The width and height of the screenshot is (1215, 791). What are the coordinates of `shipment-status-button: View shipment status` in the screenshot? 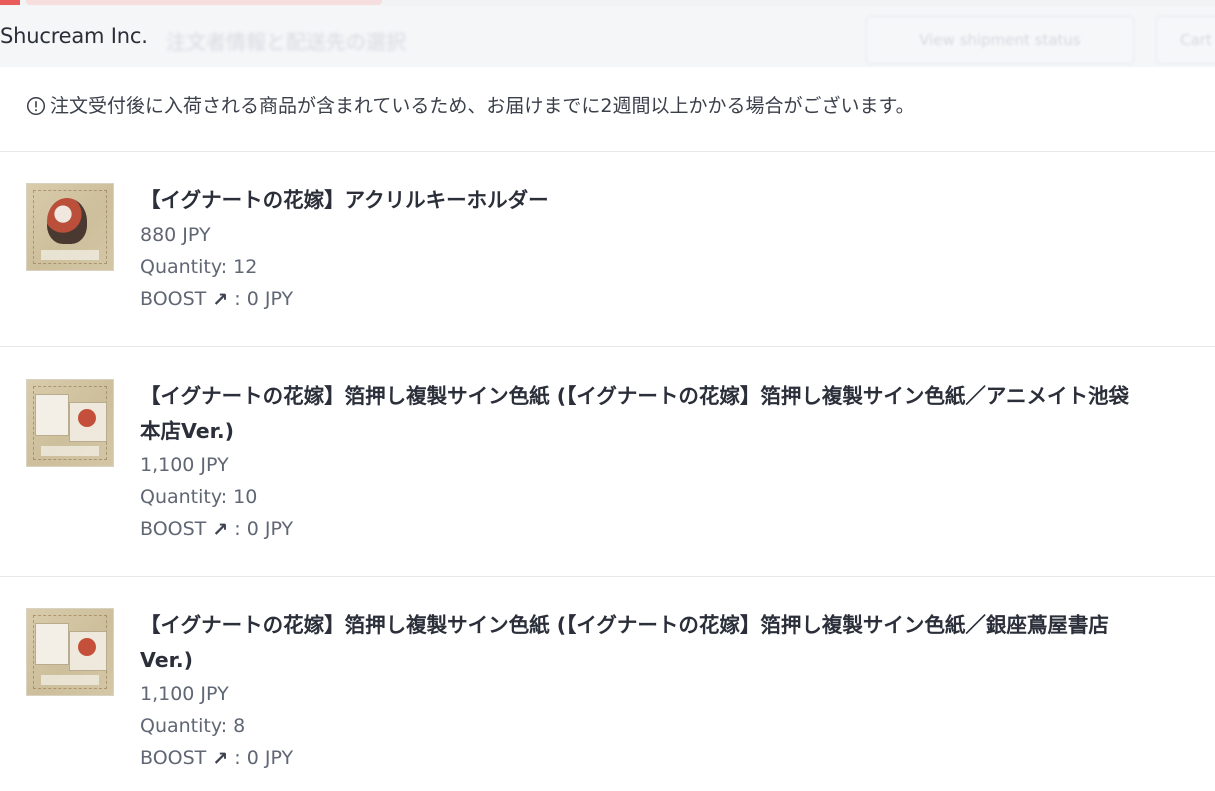 It's located at (1000, 40).